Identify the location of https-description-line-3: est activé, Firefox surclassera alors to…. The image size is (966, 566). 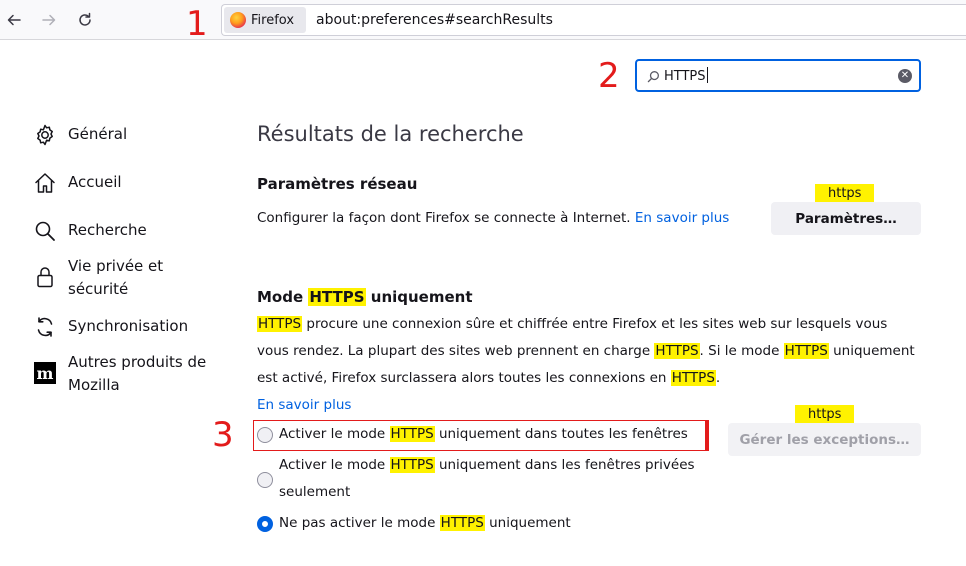
(488, 378).